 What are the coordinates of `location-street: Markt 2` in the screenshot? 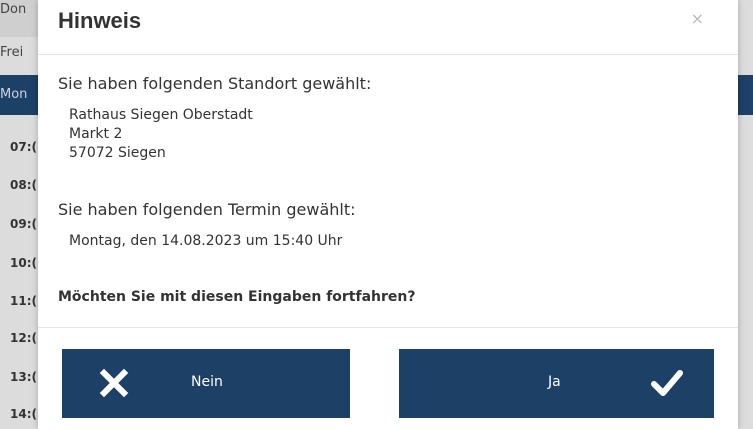 It's located at (96, 134).